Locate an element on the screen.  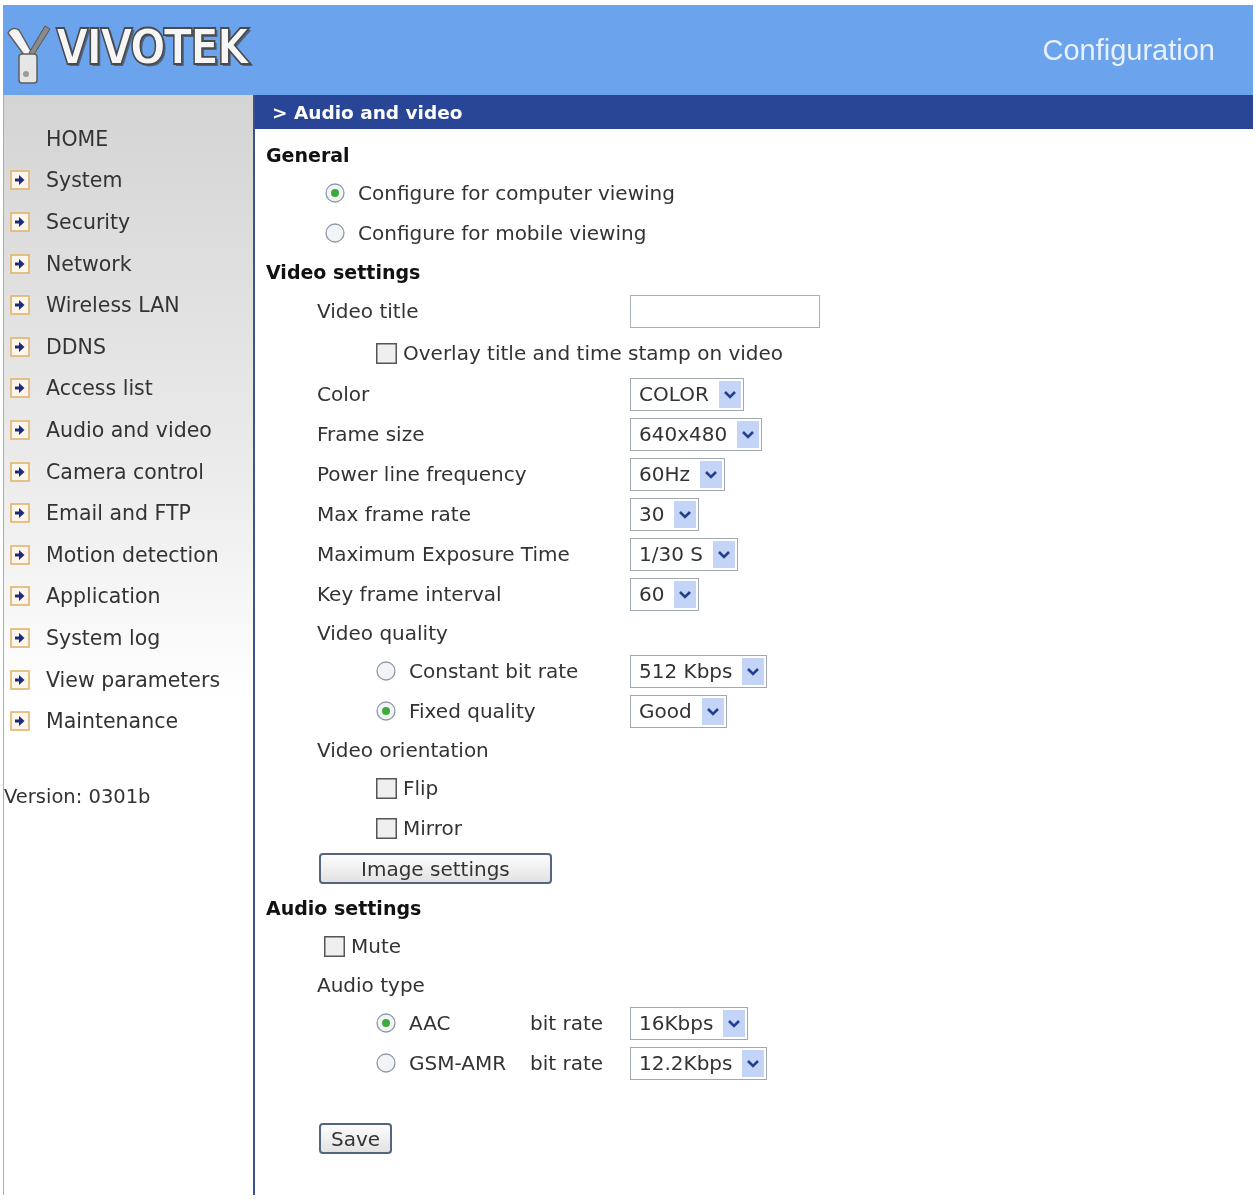
logo-mark-icon is located at coordinates (28, 55).